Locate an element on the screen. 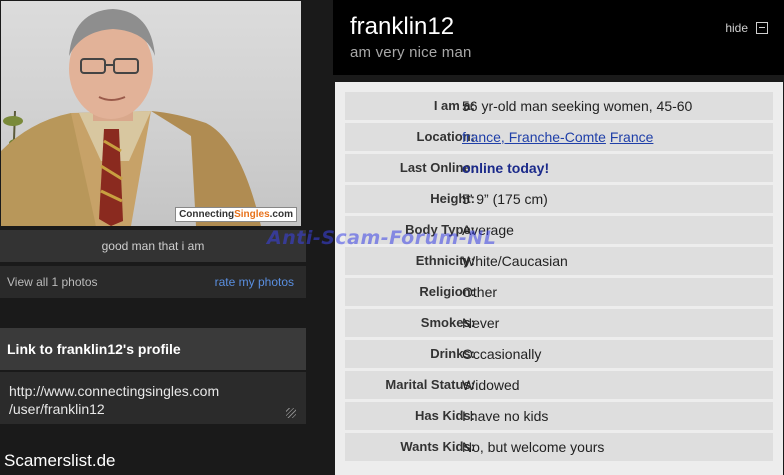  view-all-photos-link: View all 1 photos is located at coordinates (52, 282).